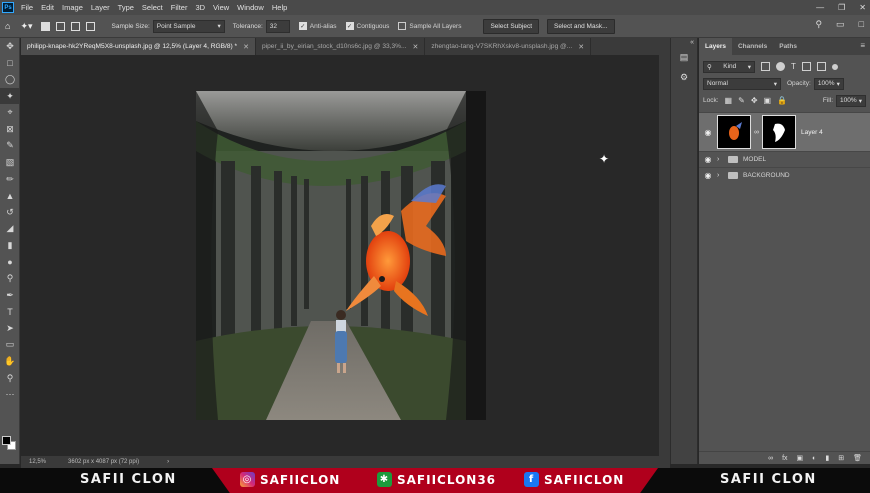 This screenshot has height=493, width=870. I want to click on workspace-icon: ▭, so click(840, 24).